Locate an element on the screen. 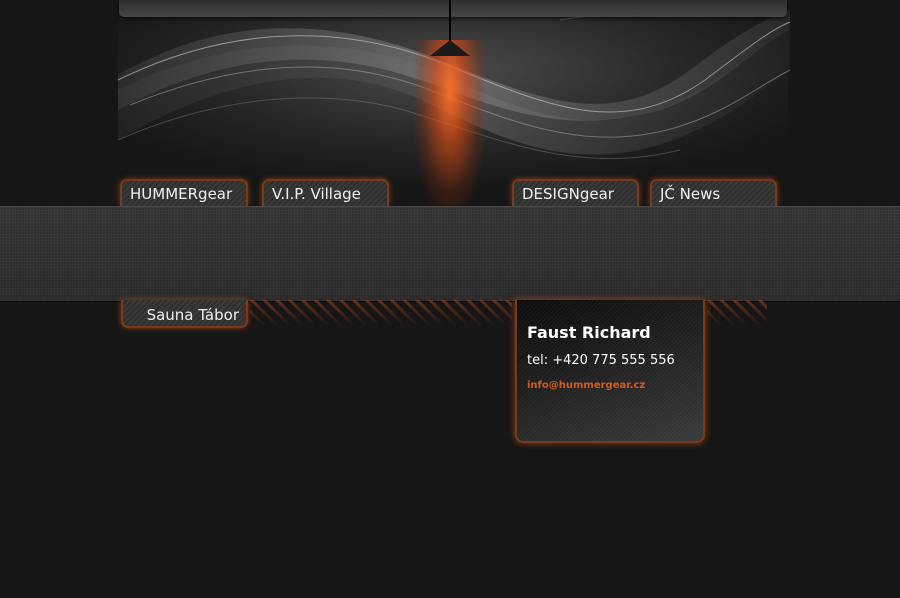 Image resolution: width=900 pixels, height=598 pixels. contact-email-link: info@hummergear.cz is located at coordinates (586, 385).